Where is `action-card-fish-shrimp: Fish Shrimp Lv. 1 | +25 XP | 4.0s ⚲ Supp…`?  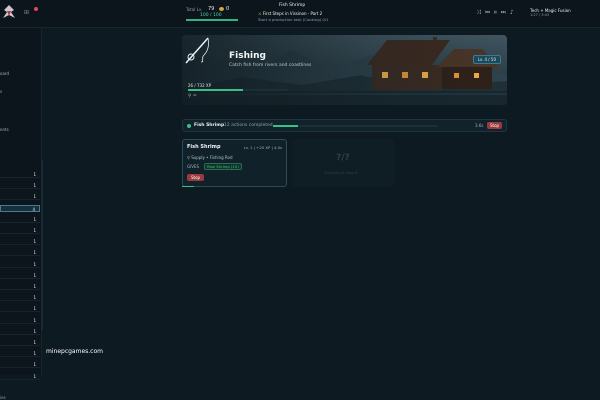
action-card-fish-shrimp: Fish Shrimp Lv. 1 | +25 XP | 4.0s ⚲ Supp… is located at coordinates (234, 163).